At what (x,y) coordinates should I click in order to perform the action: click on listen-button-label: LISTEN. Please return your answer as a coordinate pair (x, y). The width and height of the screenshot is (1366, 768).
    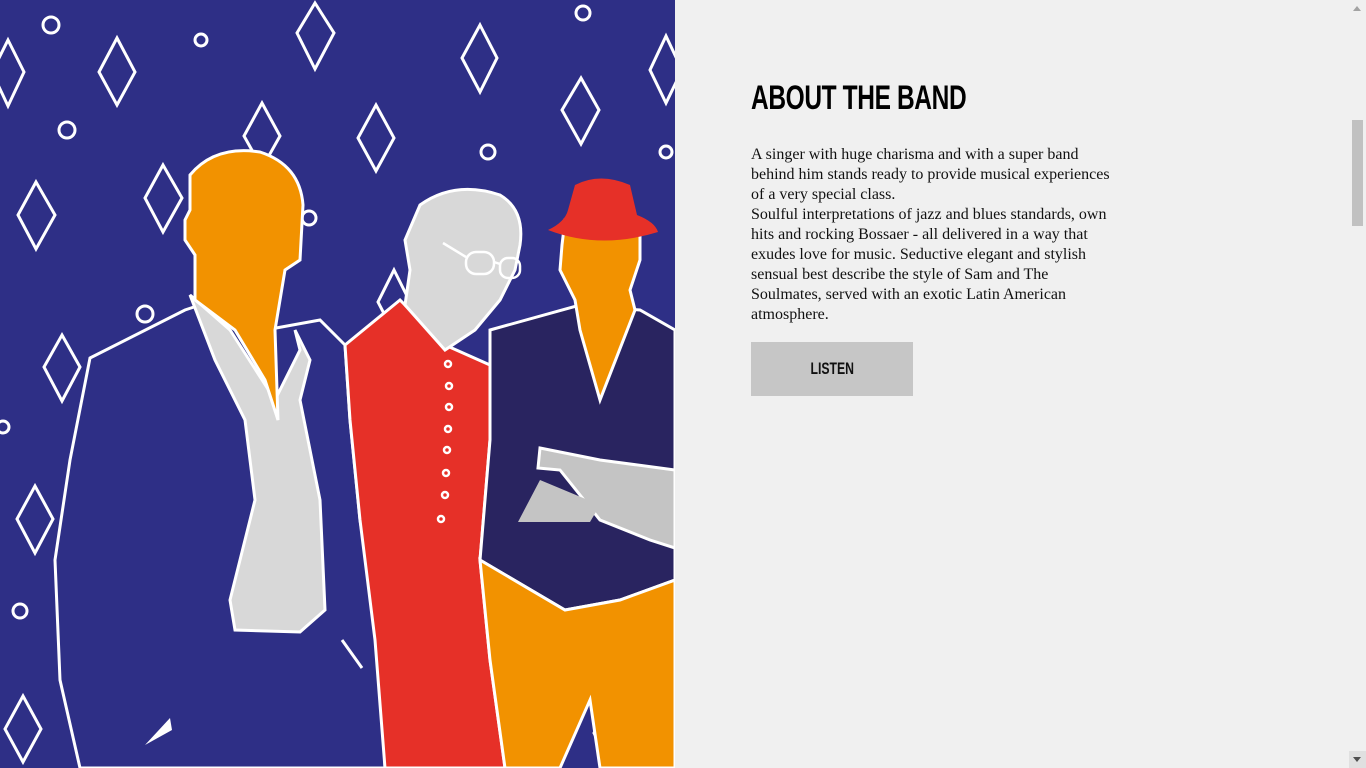
    Looking at the image, I should click on (832, 368).